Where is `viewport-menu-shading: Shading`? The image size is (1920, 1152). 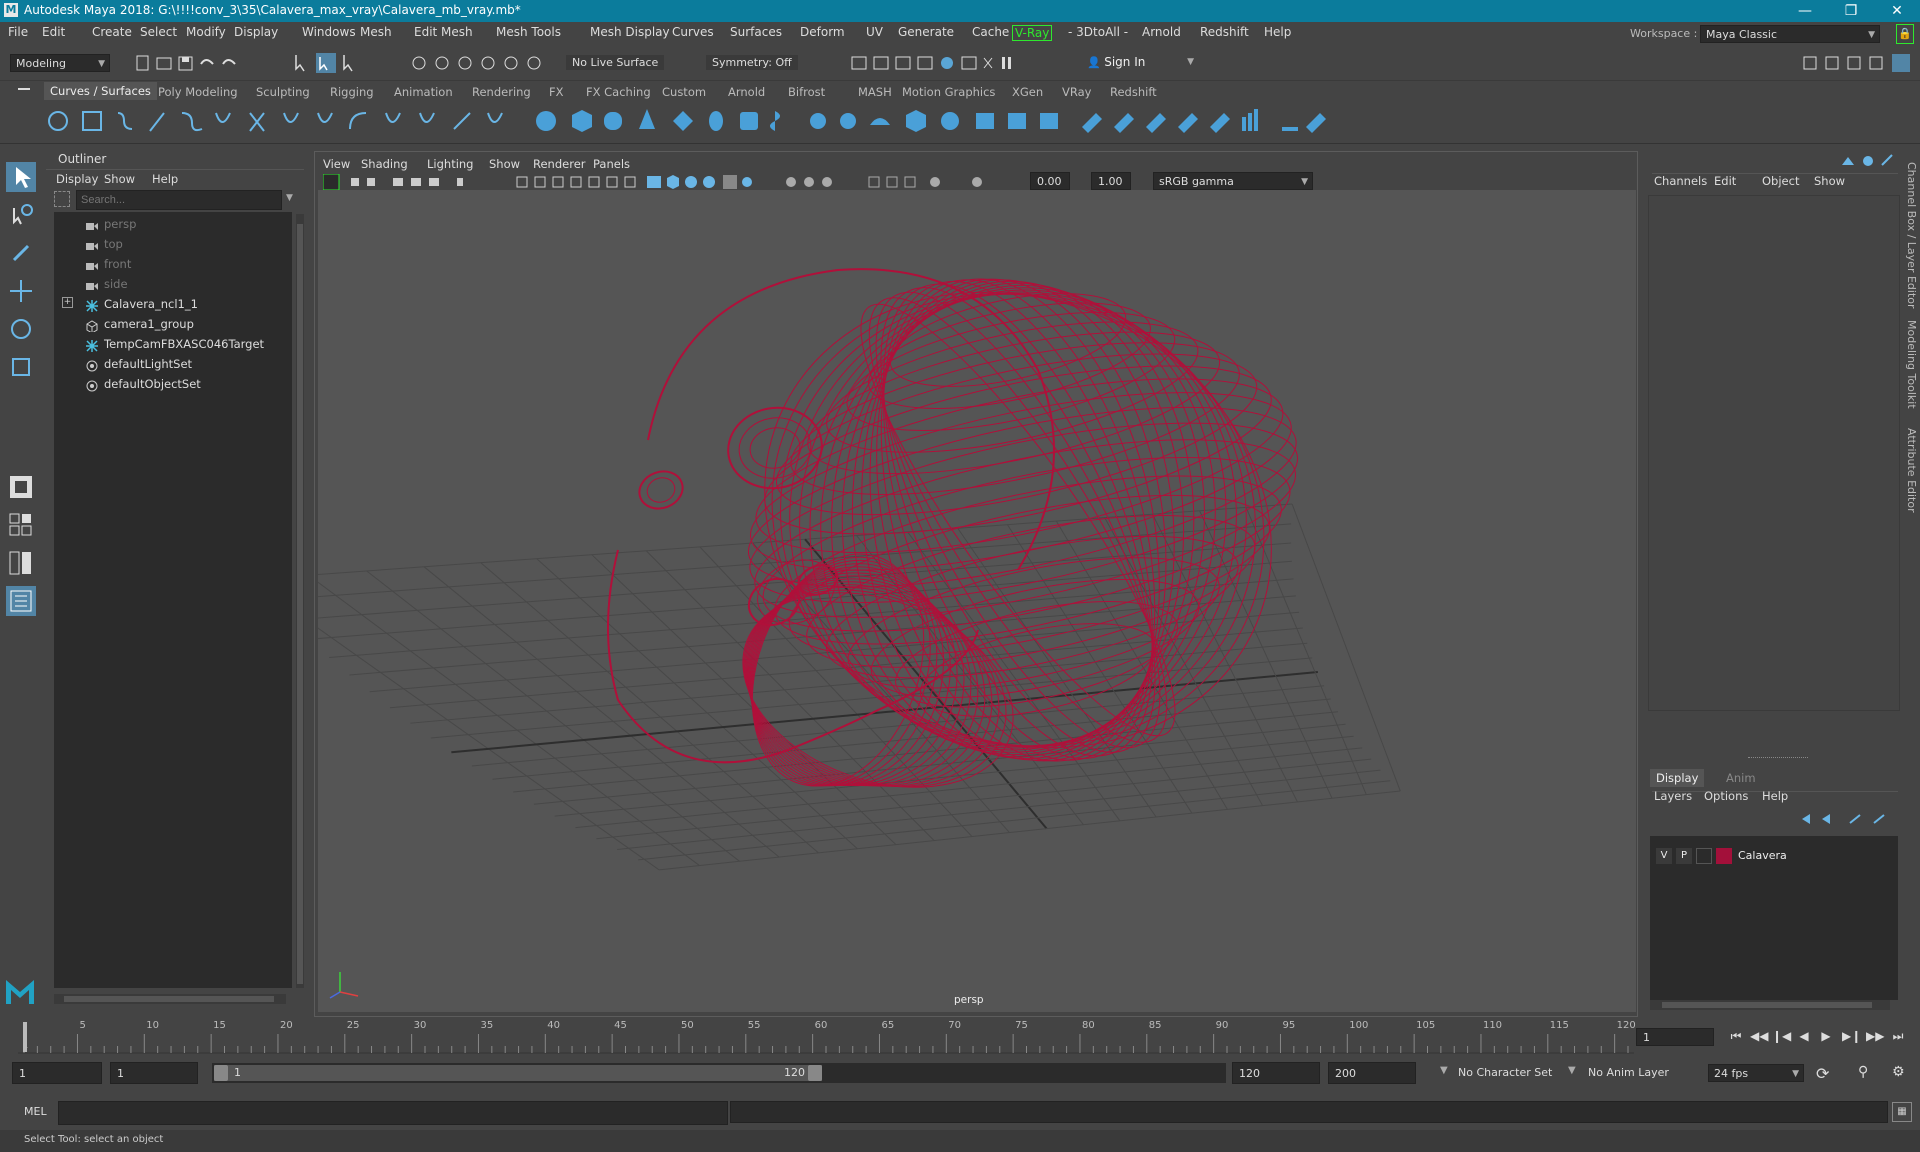 viewport-menu-shading: Shading is located at coordinates (384, 164).